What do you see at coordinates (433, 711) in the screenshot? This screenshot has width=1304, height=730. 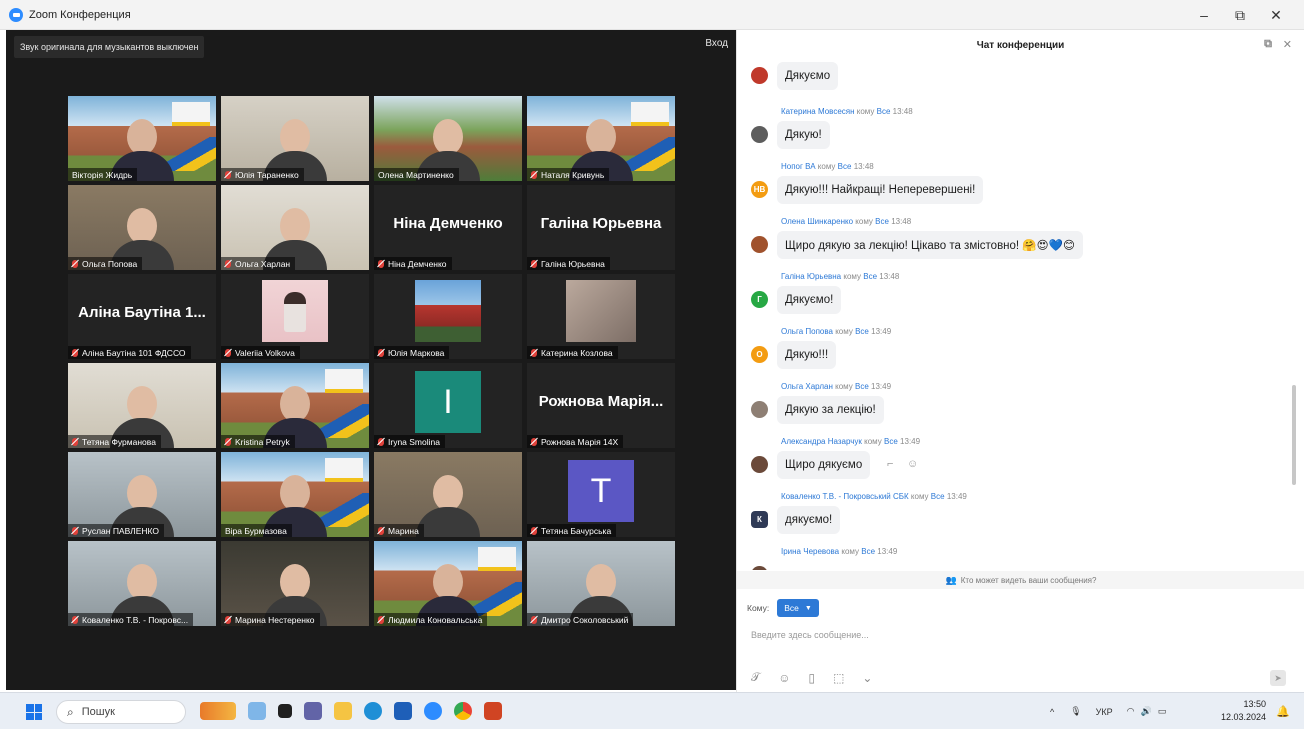 I see `zoom-taskbar-icon` at bounding box center [433, 711].